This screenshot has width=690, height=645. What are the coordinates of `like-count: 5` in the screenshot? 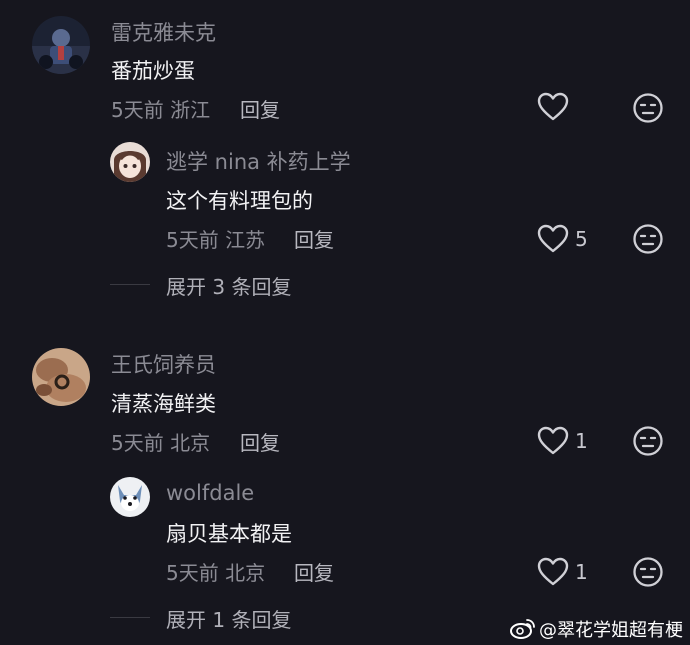 It's located at (581, 239).